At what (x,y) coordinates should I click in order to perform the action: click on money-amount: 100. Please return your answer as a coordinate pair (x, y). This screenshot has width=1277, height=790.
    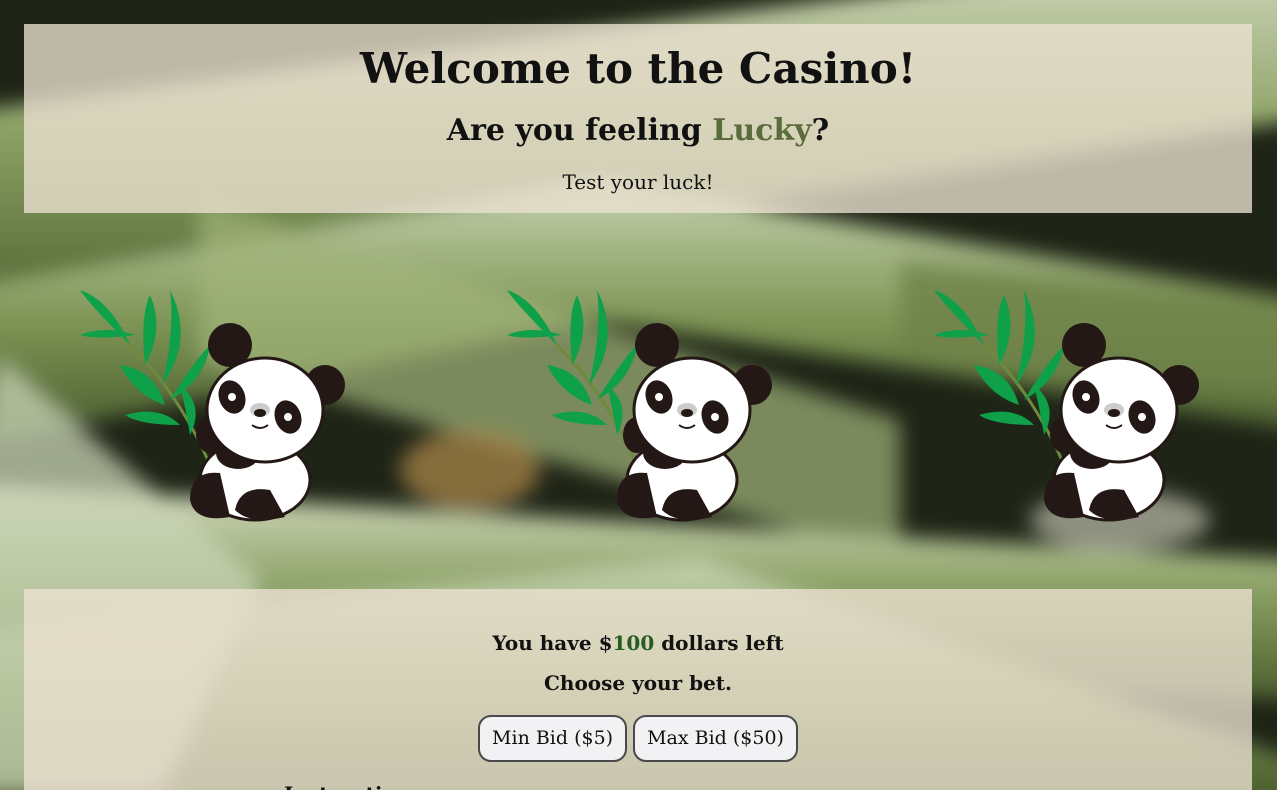
    Looking at the image, I should click on (633, 643).